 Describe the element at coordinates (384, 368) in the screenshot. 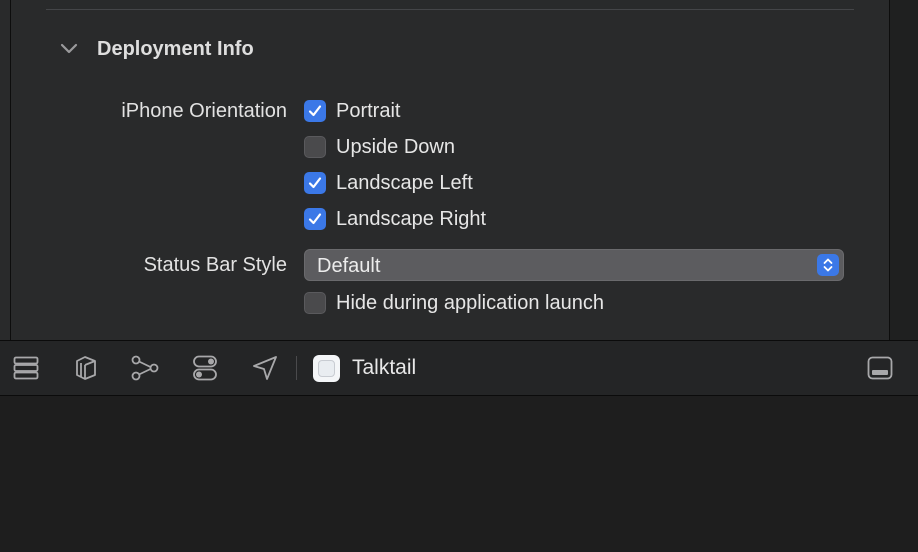

I see `target-name: Talktail` at that location.